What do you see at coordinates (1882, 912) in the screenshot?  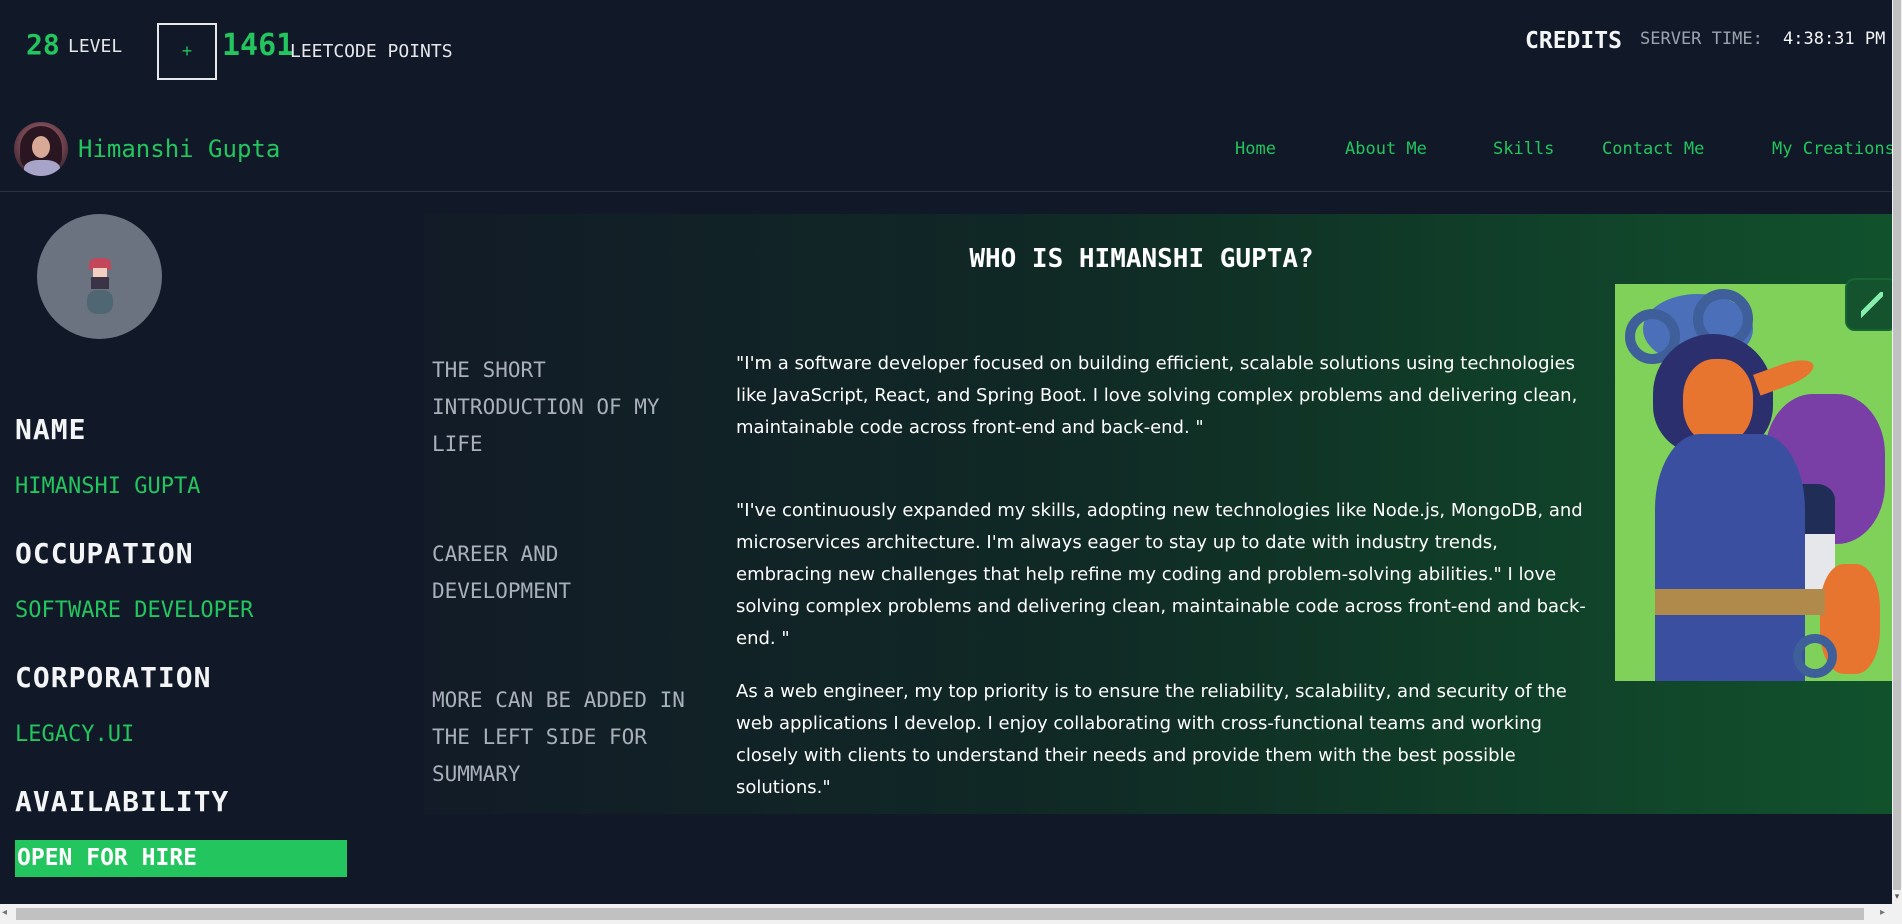 I see `scroll-right-arrow-icon: ▸` at bounding box center [1882, 912].